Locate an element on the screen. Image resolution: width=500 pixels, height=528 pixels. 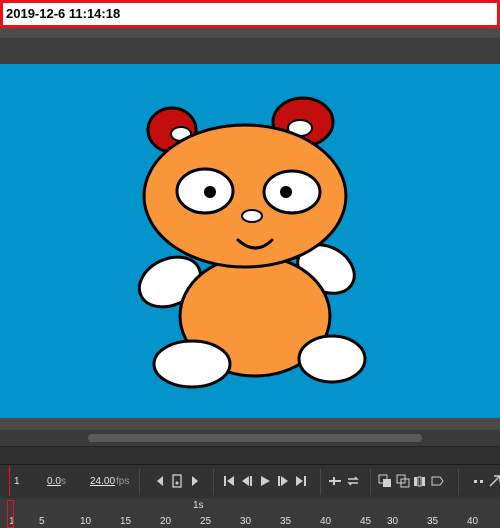
timeline-ruler: 1s 1 5 10 15 20 25 30 35 40 45 30 35 40 is located at coordinates (250, 513).